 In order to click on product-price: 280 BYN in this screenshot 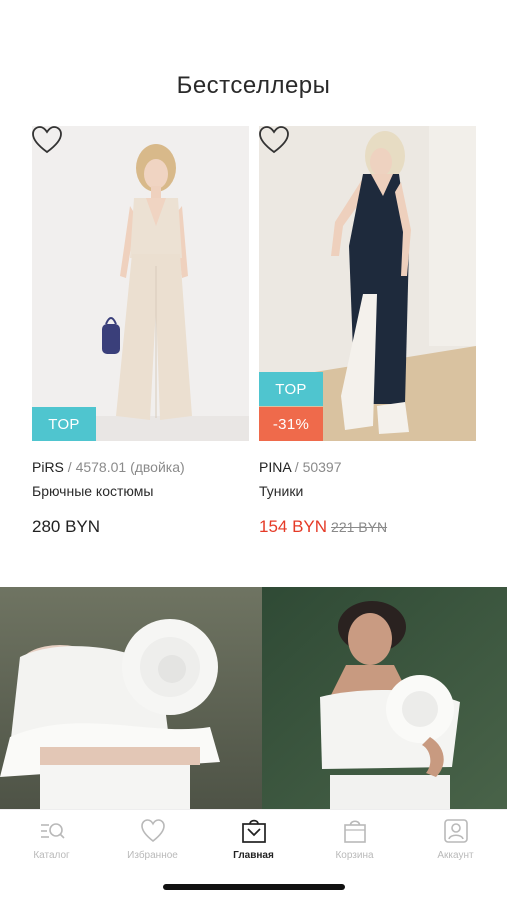, I will do `click(66, 526)`.